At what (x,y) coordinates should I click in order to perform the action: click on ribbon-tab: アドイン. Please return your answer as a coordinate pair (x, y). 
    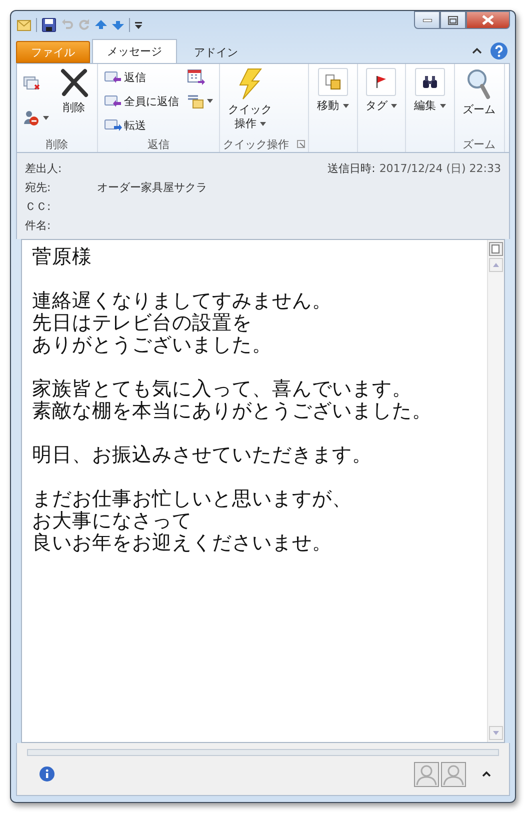
    Looking at the image, I should click on (216, 52).